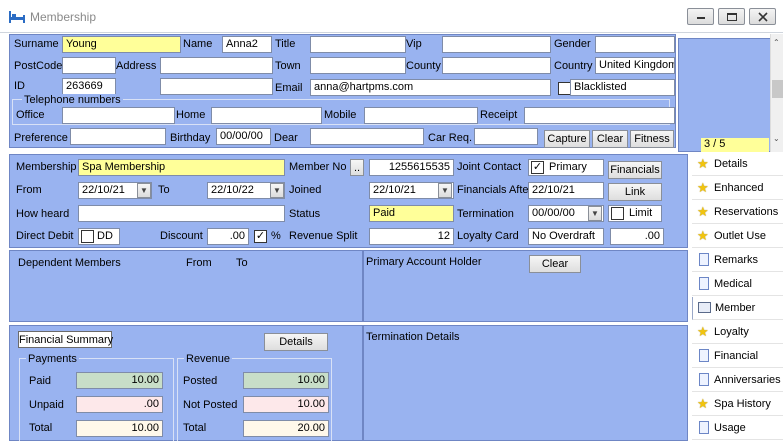 Image resolution: width=783 pixels, height=441 pixels. What do you see at coordinates (573, 66) in the screenshot?
I see `country-label: Country` at bounding box center [573, 66].